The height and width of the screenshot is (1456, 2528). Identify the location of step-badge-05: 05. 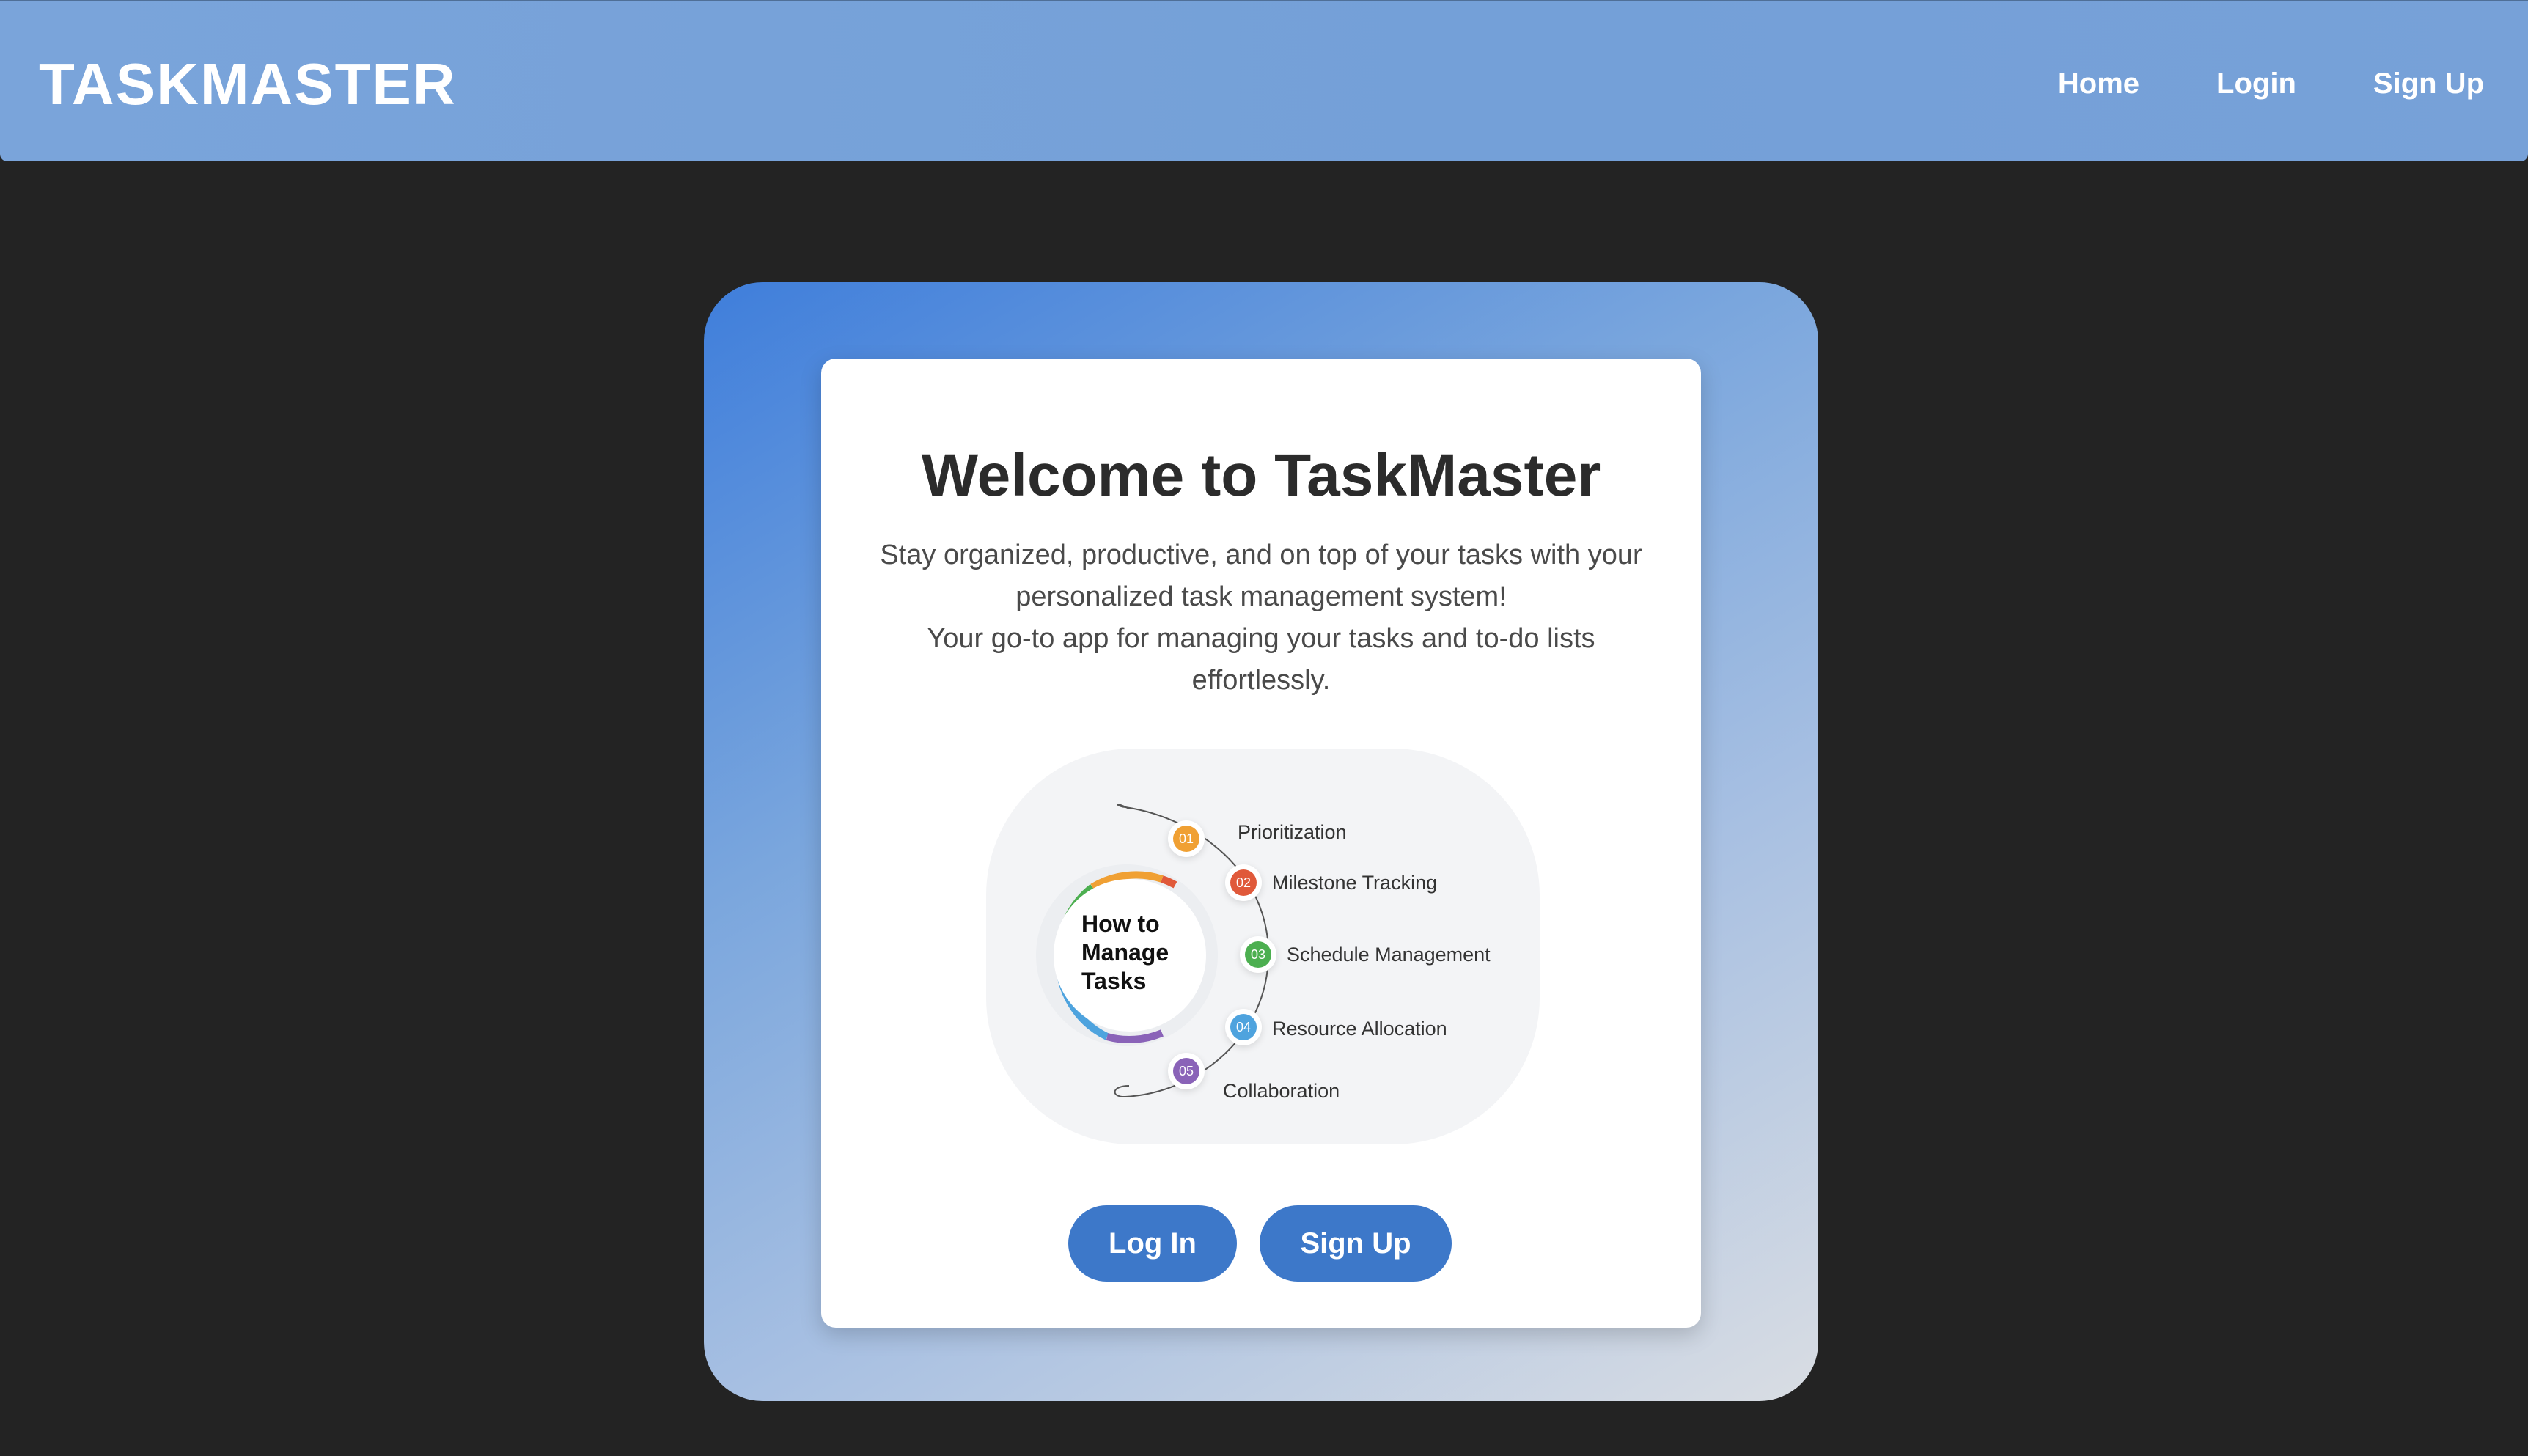
(1186, 1071).